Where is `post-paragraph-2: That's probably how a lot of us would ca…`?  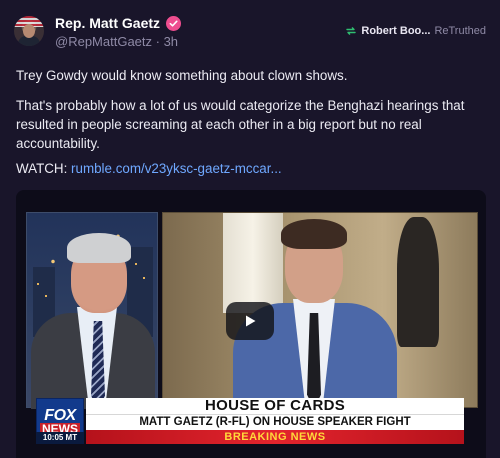 post-paragraph-2: That's probably how a lot of us would ca… is located at coordinates (240, 124).